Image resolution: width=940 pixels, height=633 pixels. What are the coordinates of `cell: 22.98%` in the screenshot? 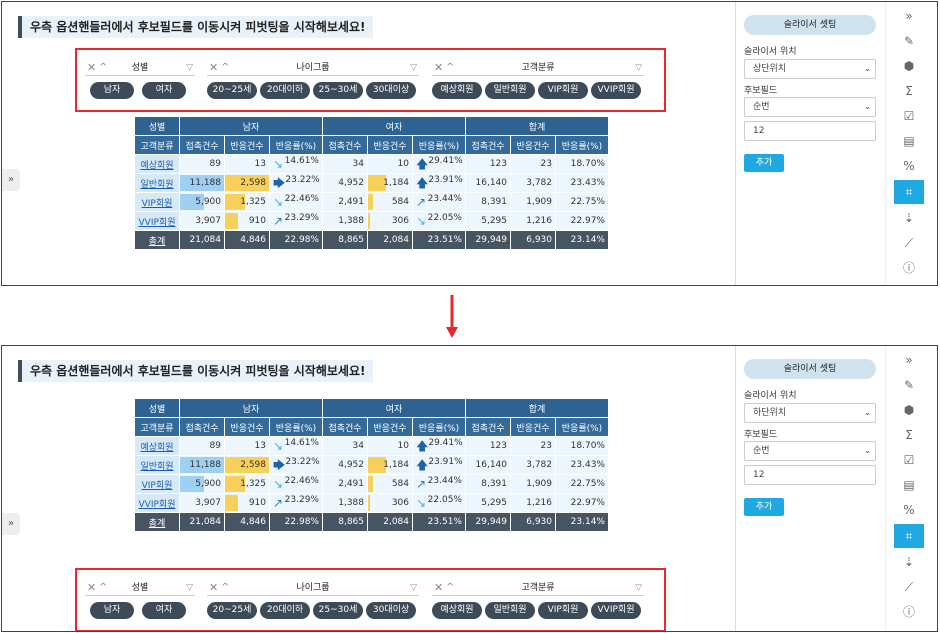 It's located at (296, 522).